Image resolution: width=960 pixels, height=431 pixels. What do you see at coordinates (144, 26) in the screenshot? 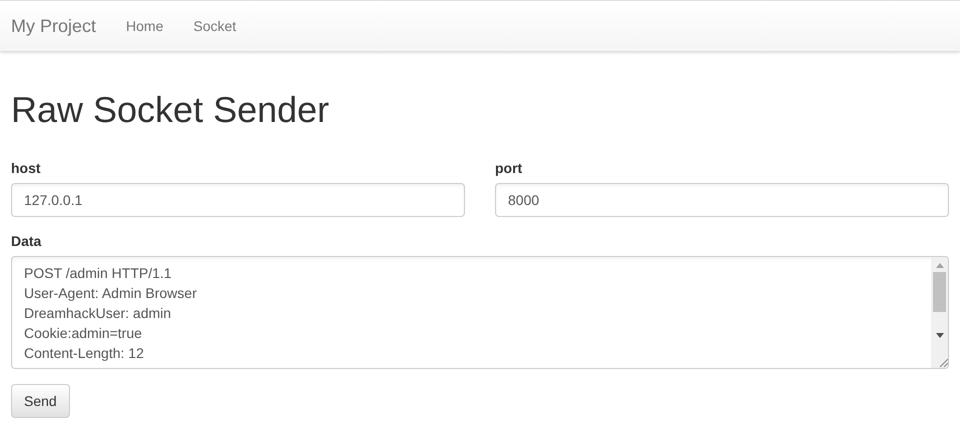
I see `nav-link: Home` at bounding box center [144, 26].